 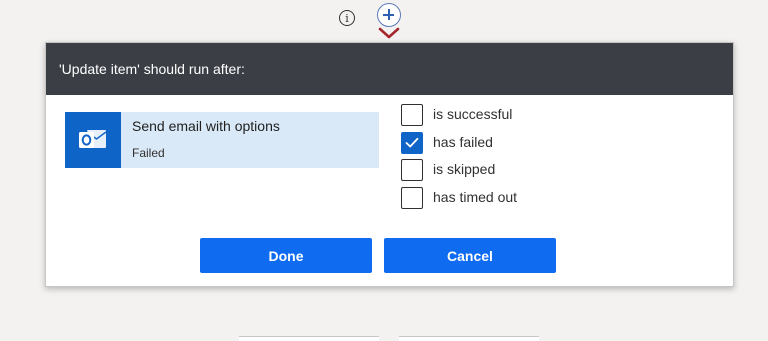 What do you see at coordinates (463, 142) in the screenshot?
I see `condition-label: has failed` at bounding box center [463, 142].